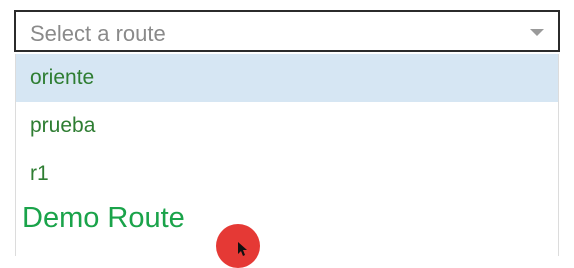 The width and height of the screenshot is (574, 268). Describe the element at coordinates (98, 33) in the screenshot. I see `route-select-placeholder: Select a route` at that location.